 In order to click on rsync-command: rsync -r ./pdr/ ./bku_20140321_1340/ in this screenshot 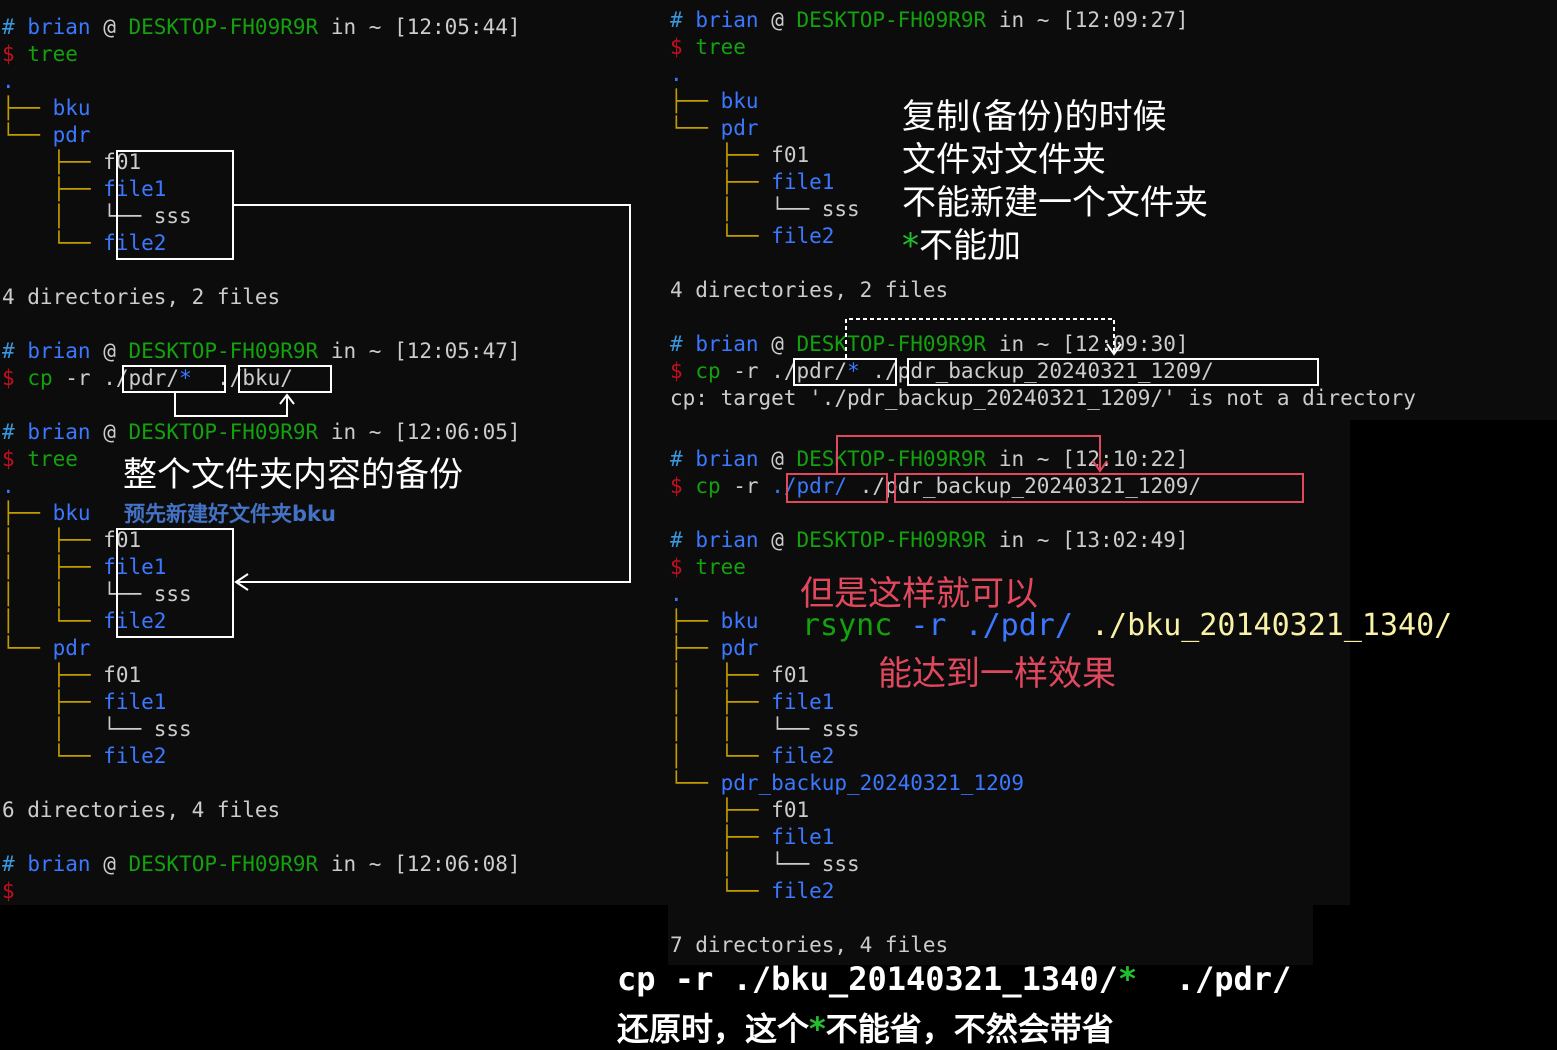, I will do `click(1127, 625)`.